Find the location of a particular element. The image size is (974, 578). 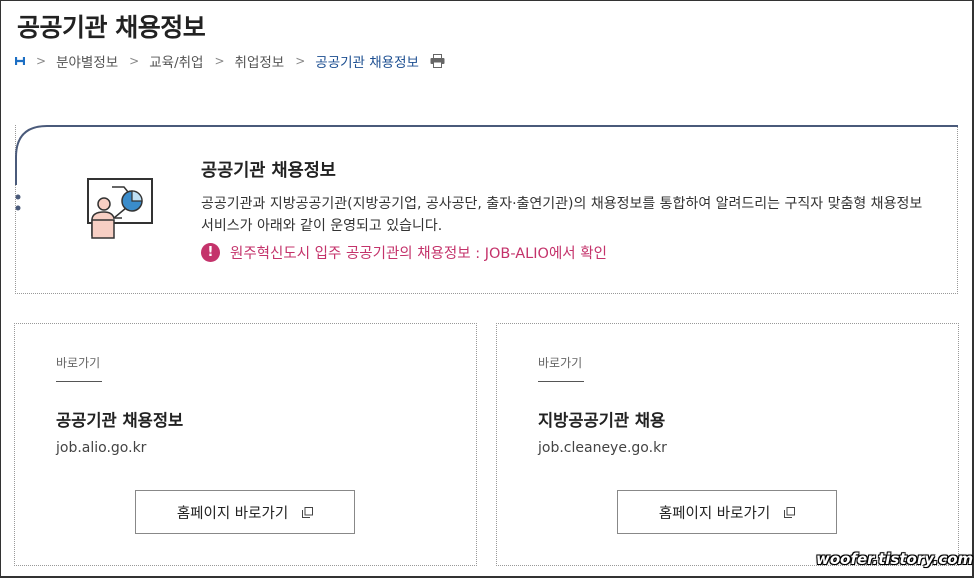

intro-title: 공공기관 채용정보 is located at coordinates (268, 171).